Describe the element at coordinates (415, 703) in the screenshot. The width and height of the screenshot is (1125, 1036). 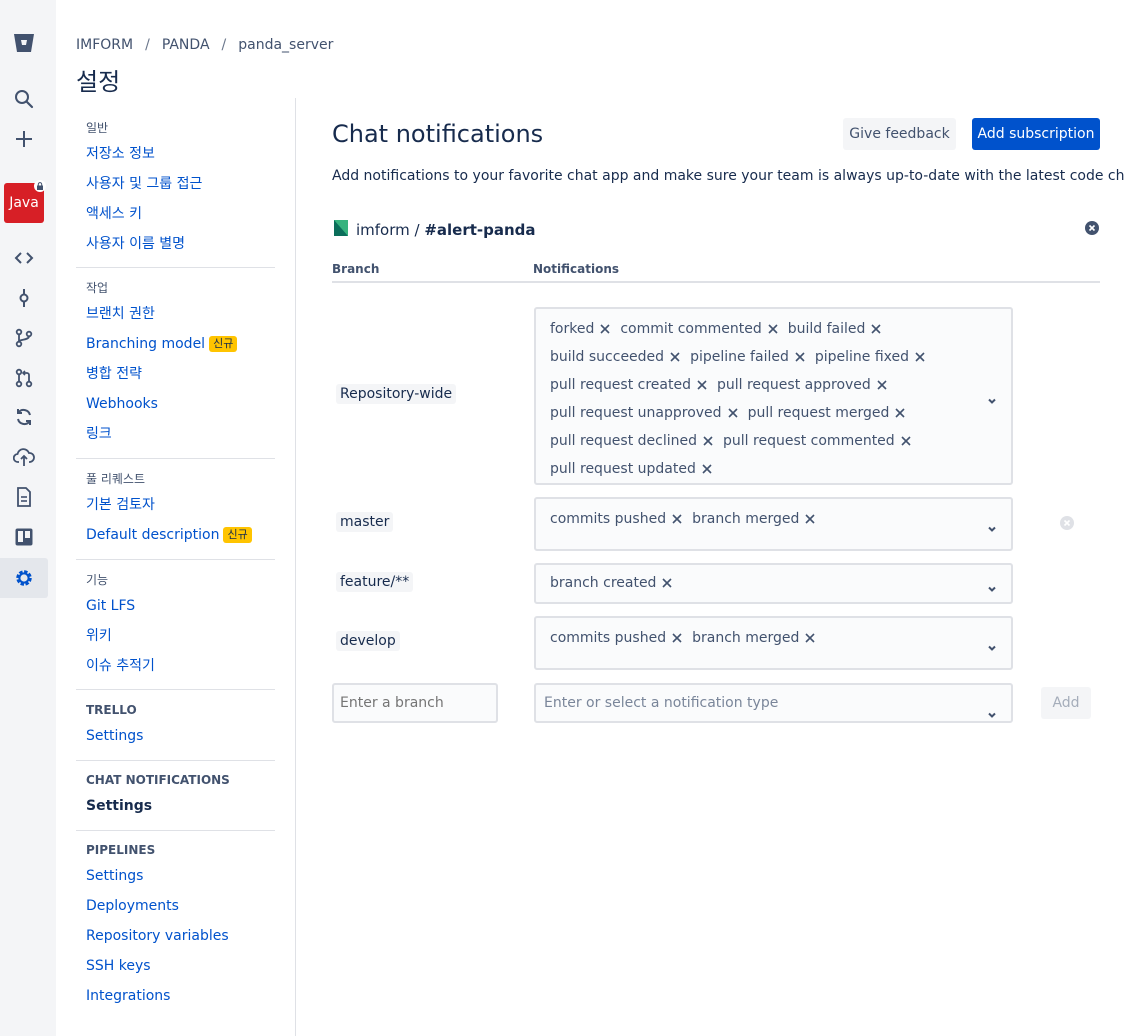
I see `branch-input` at that location.